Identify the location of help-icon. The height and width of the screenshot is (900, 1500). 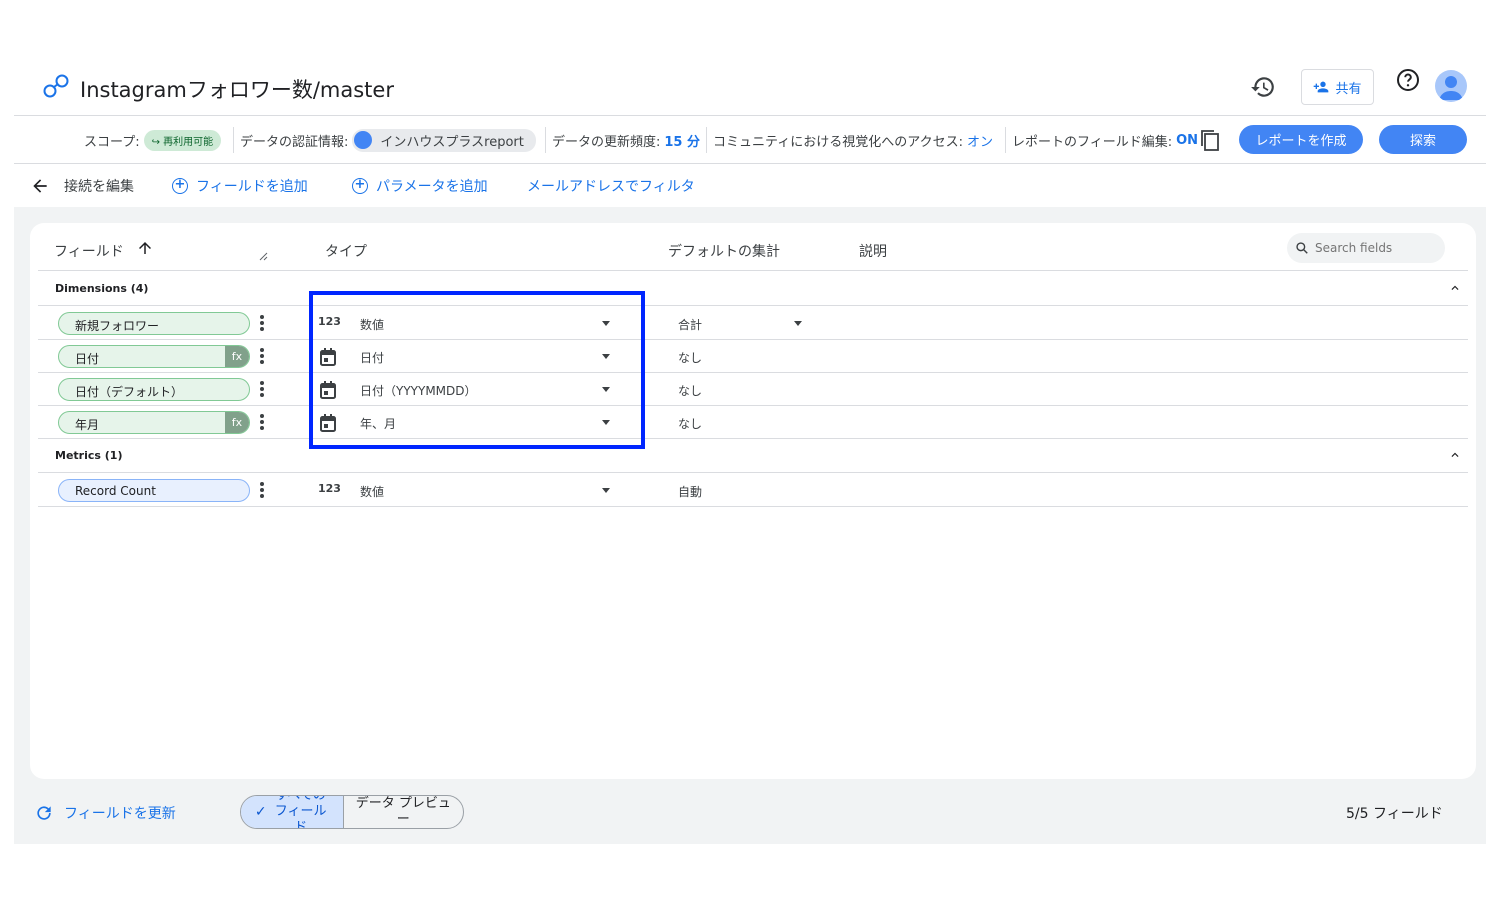
(1408, 80).